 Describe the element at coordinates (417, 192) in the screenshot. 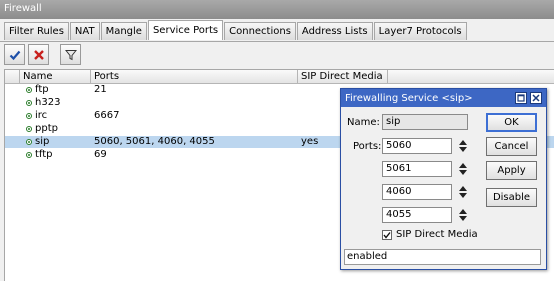

I see `port-field-3: 4060` at that location.